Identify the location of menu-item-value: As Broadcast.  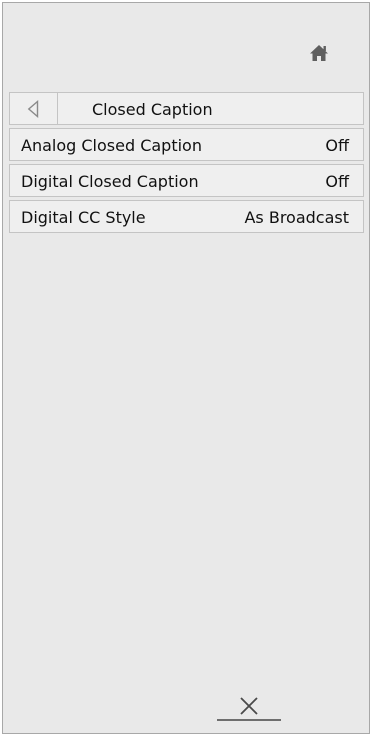
(296, 217).